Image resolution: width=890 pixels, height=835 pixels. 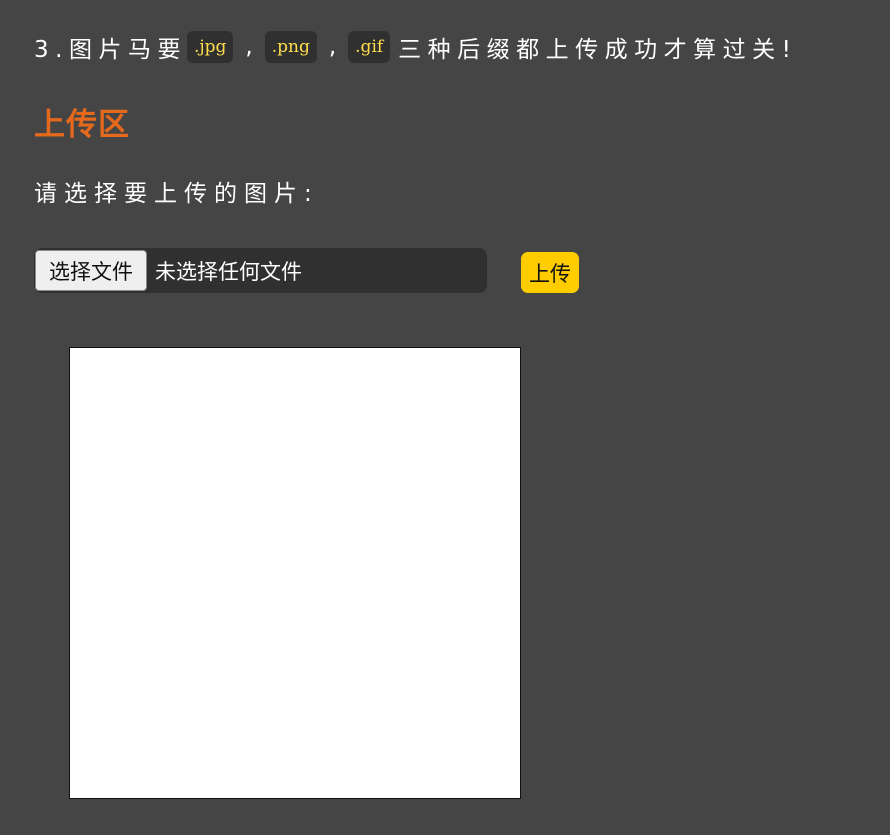 What do you see at coordinates (91, 270) in the screenshot?
I see `choose-file-button: 选择文件` at bounding box center [91, 270].